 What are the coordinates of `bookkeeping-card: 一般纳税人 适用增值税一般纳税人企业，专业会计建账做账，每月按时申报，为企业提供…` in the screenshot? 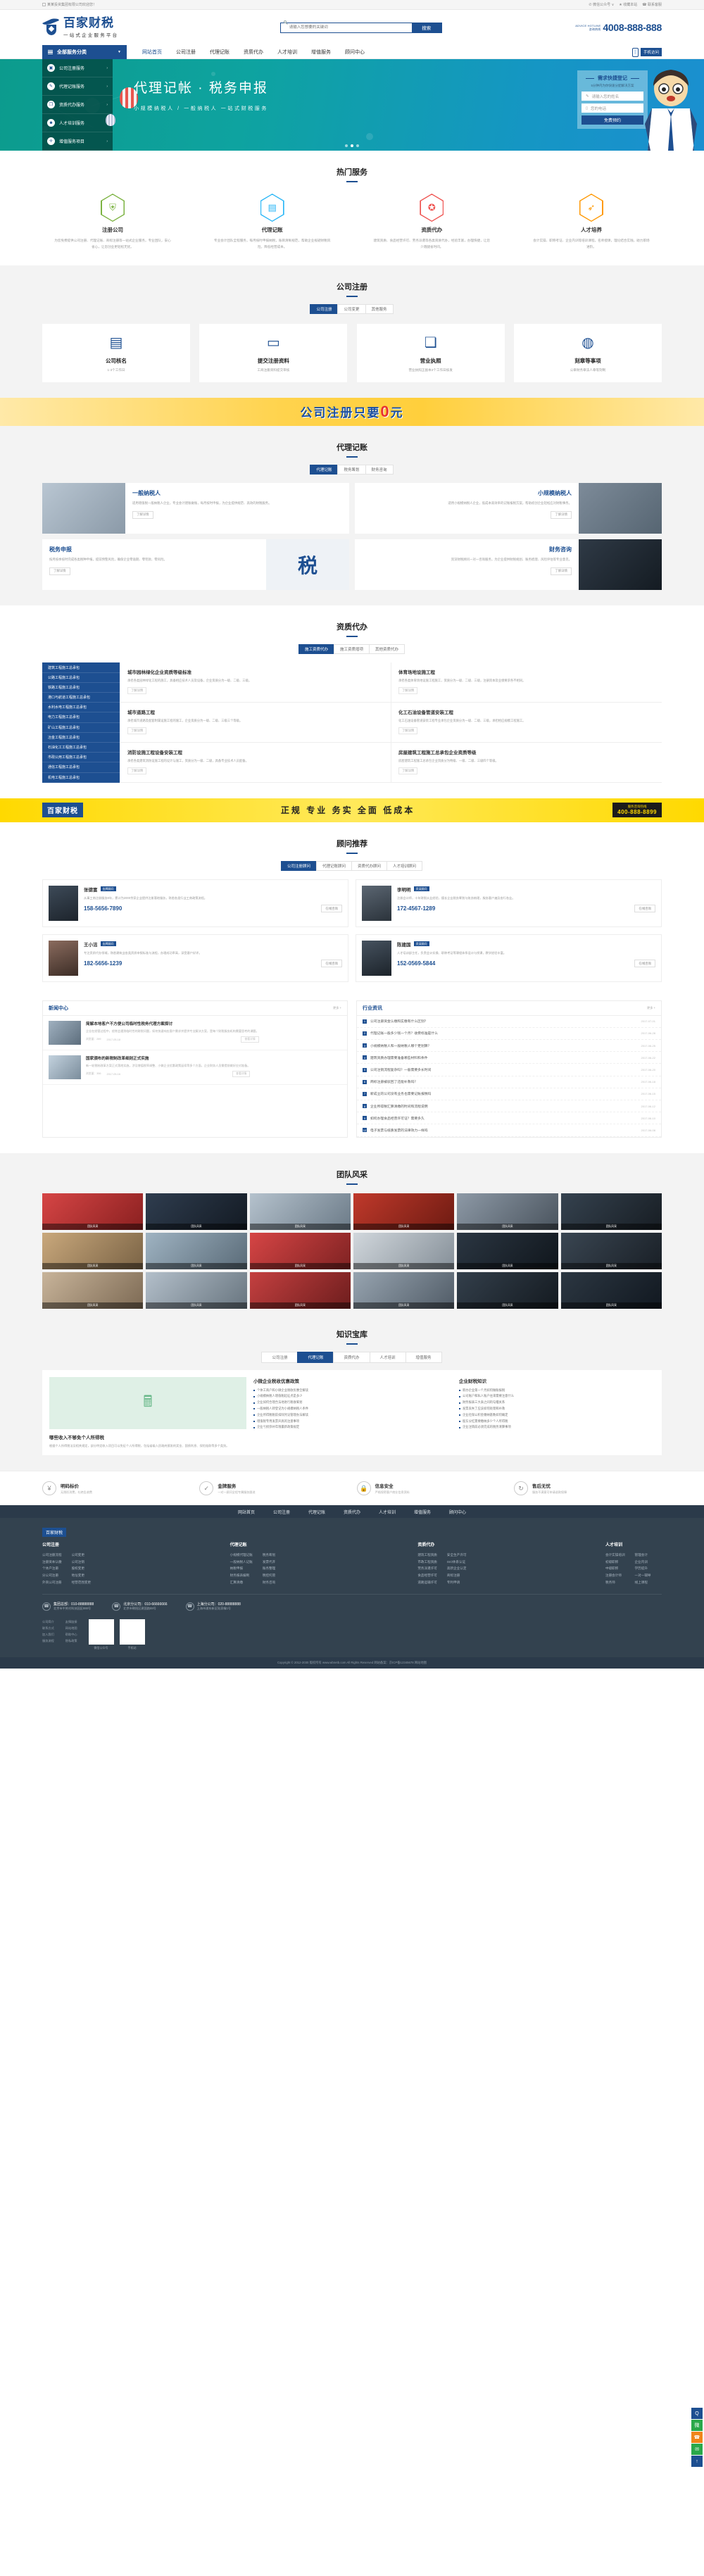 It's located at (195, 508).